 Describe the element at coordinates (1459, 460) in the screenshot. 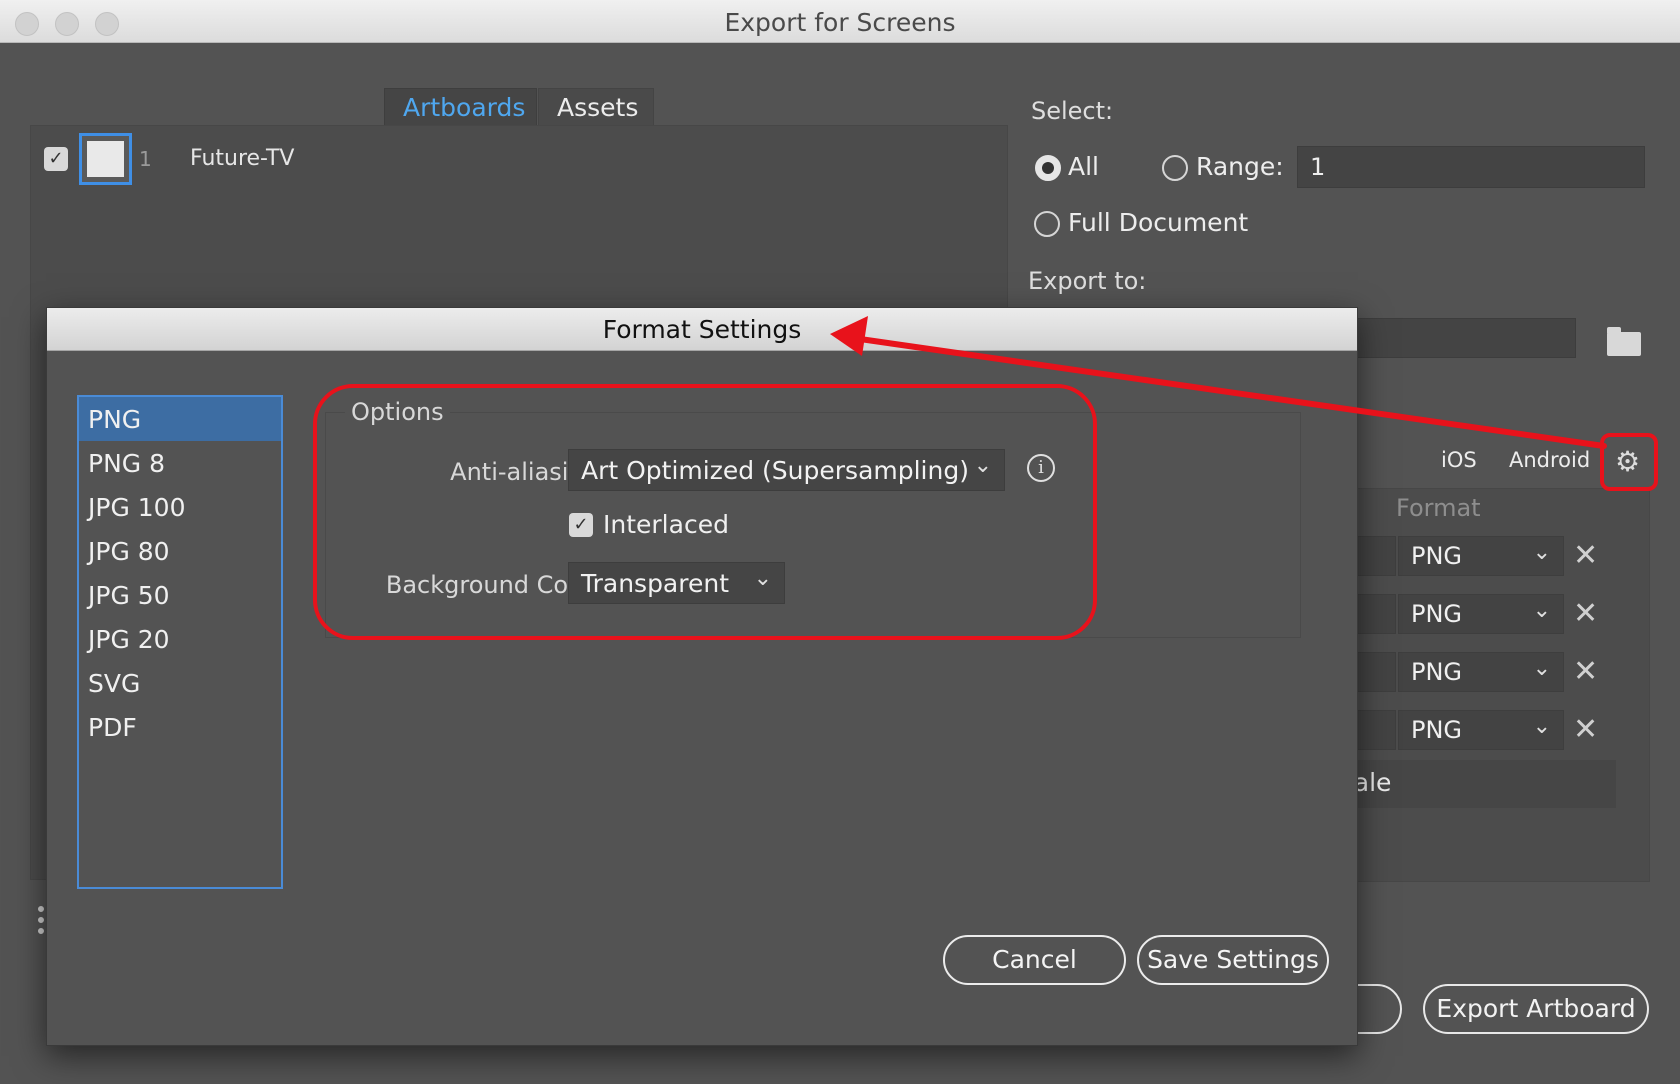

I see `preset-ios: iOS` at that location.